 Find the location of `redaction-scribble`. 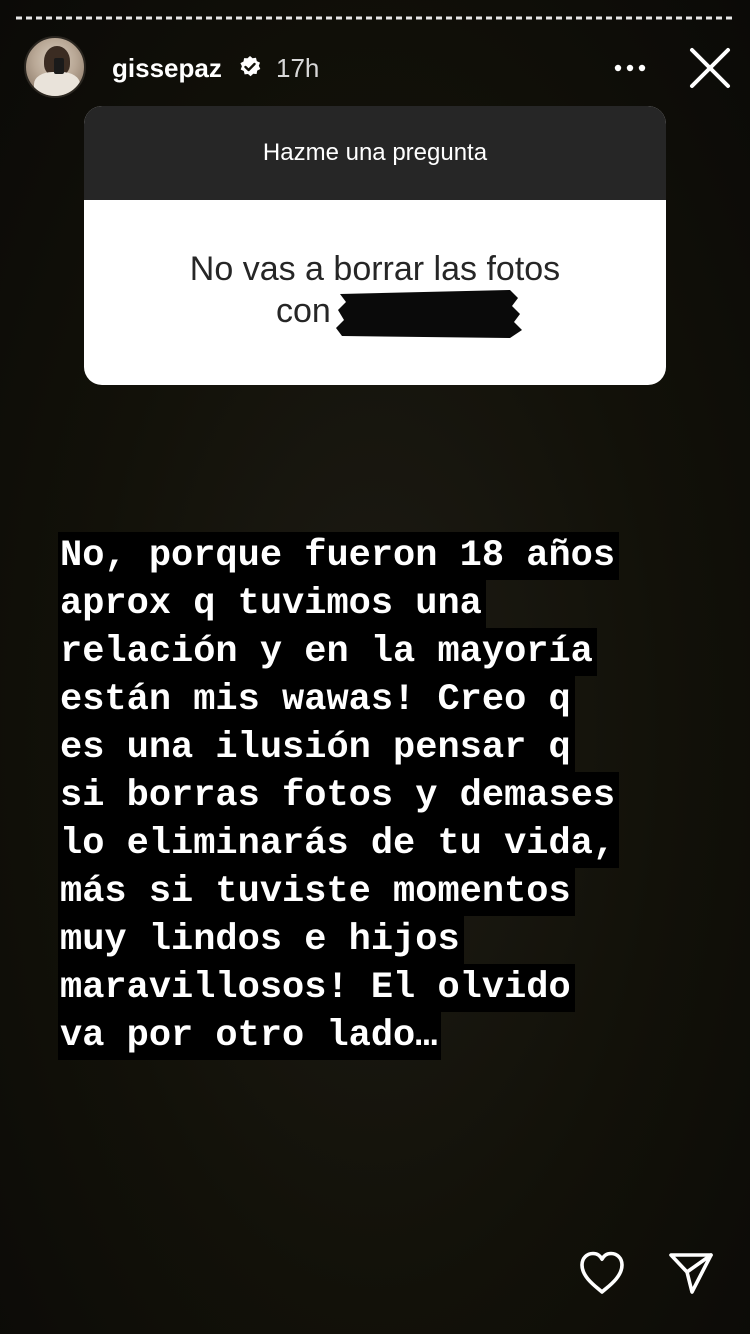

redaction-scribble is located at coordinates (429, 314).